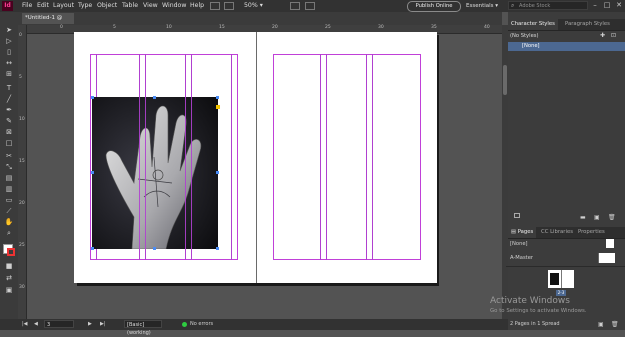 This screenshot has width=625, height=337. I want to click on content-collector-tool: ⊞, so click(9, 74).